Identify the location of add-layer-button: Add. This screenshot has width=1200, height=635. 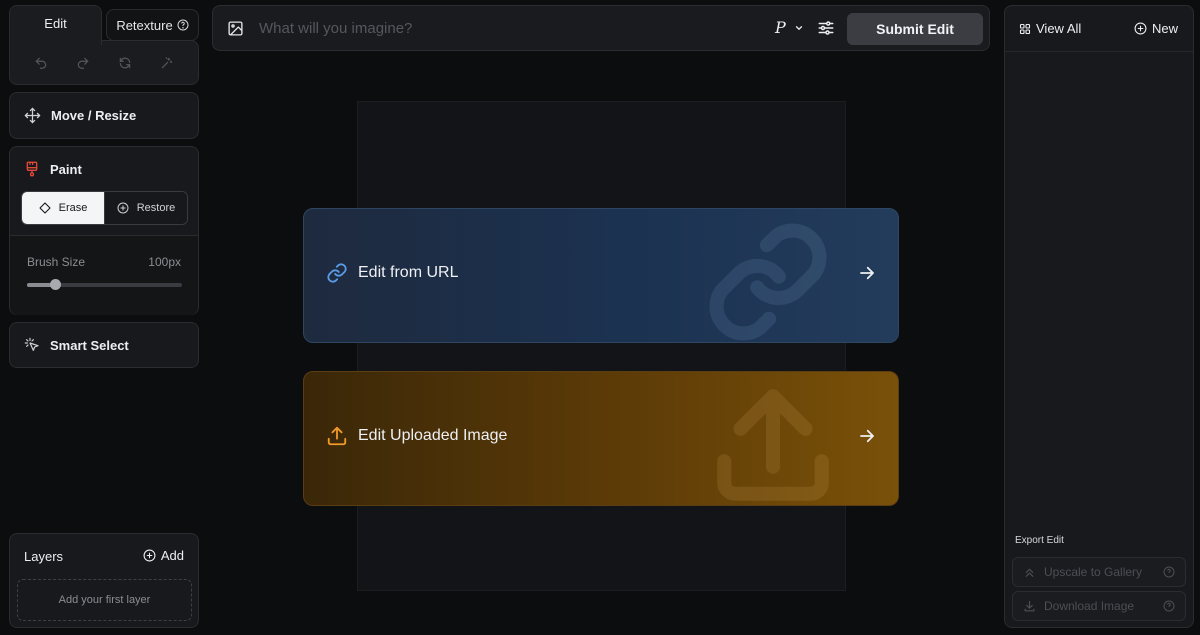
(163, 555).